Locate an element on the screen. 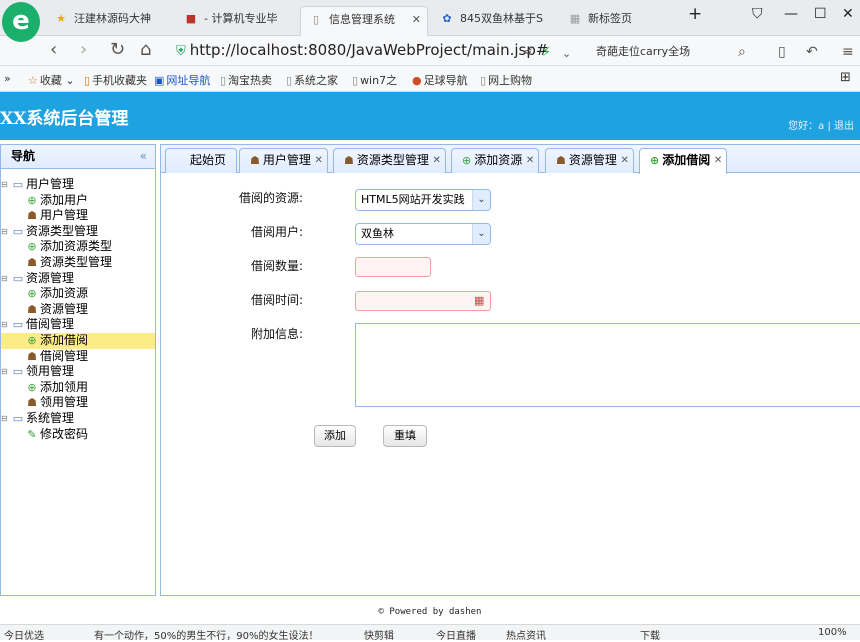 This screenshot has width=860, height=642. calendar-icon: ▦ is located at coordinates (481, 301).